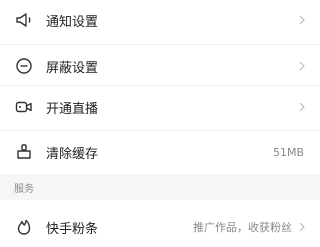 The height and width of the screenshot is (247, 320). What do you see at coordinates (24, 189) in the screenshot?
I see `section-title: 服务` at bounding box center [24, 189].